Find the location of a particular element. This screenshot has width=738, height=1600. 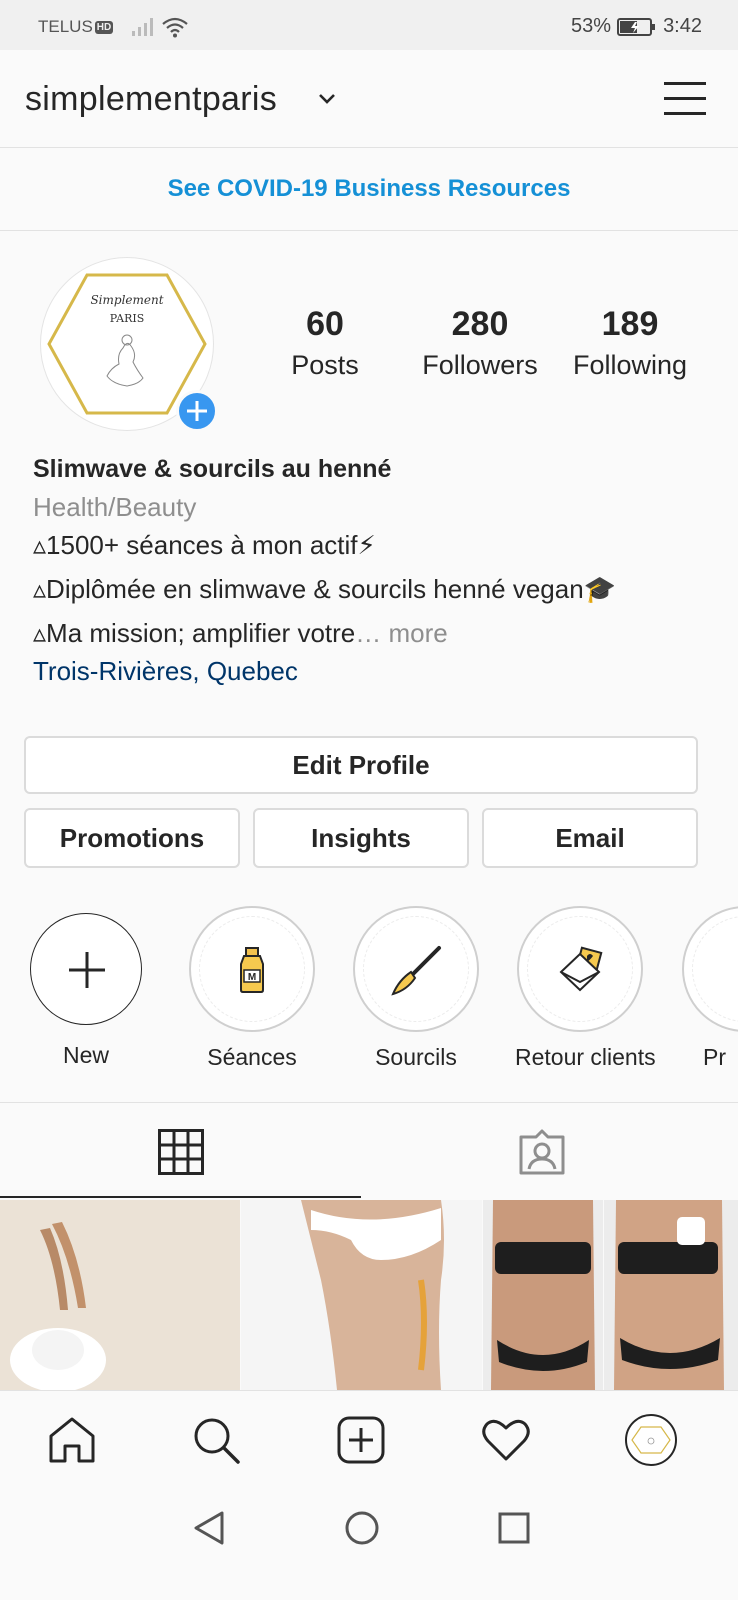

status-bar: TELUS HD 53% 3:42 is located at coordinates (369, 25).